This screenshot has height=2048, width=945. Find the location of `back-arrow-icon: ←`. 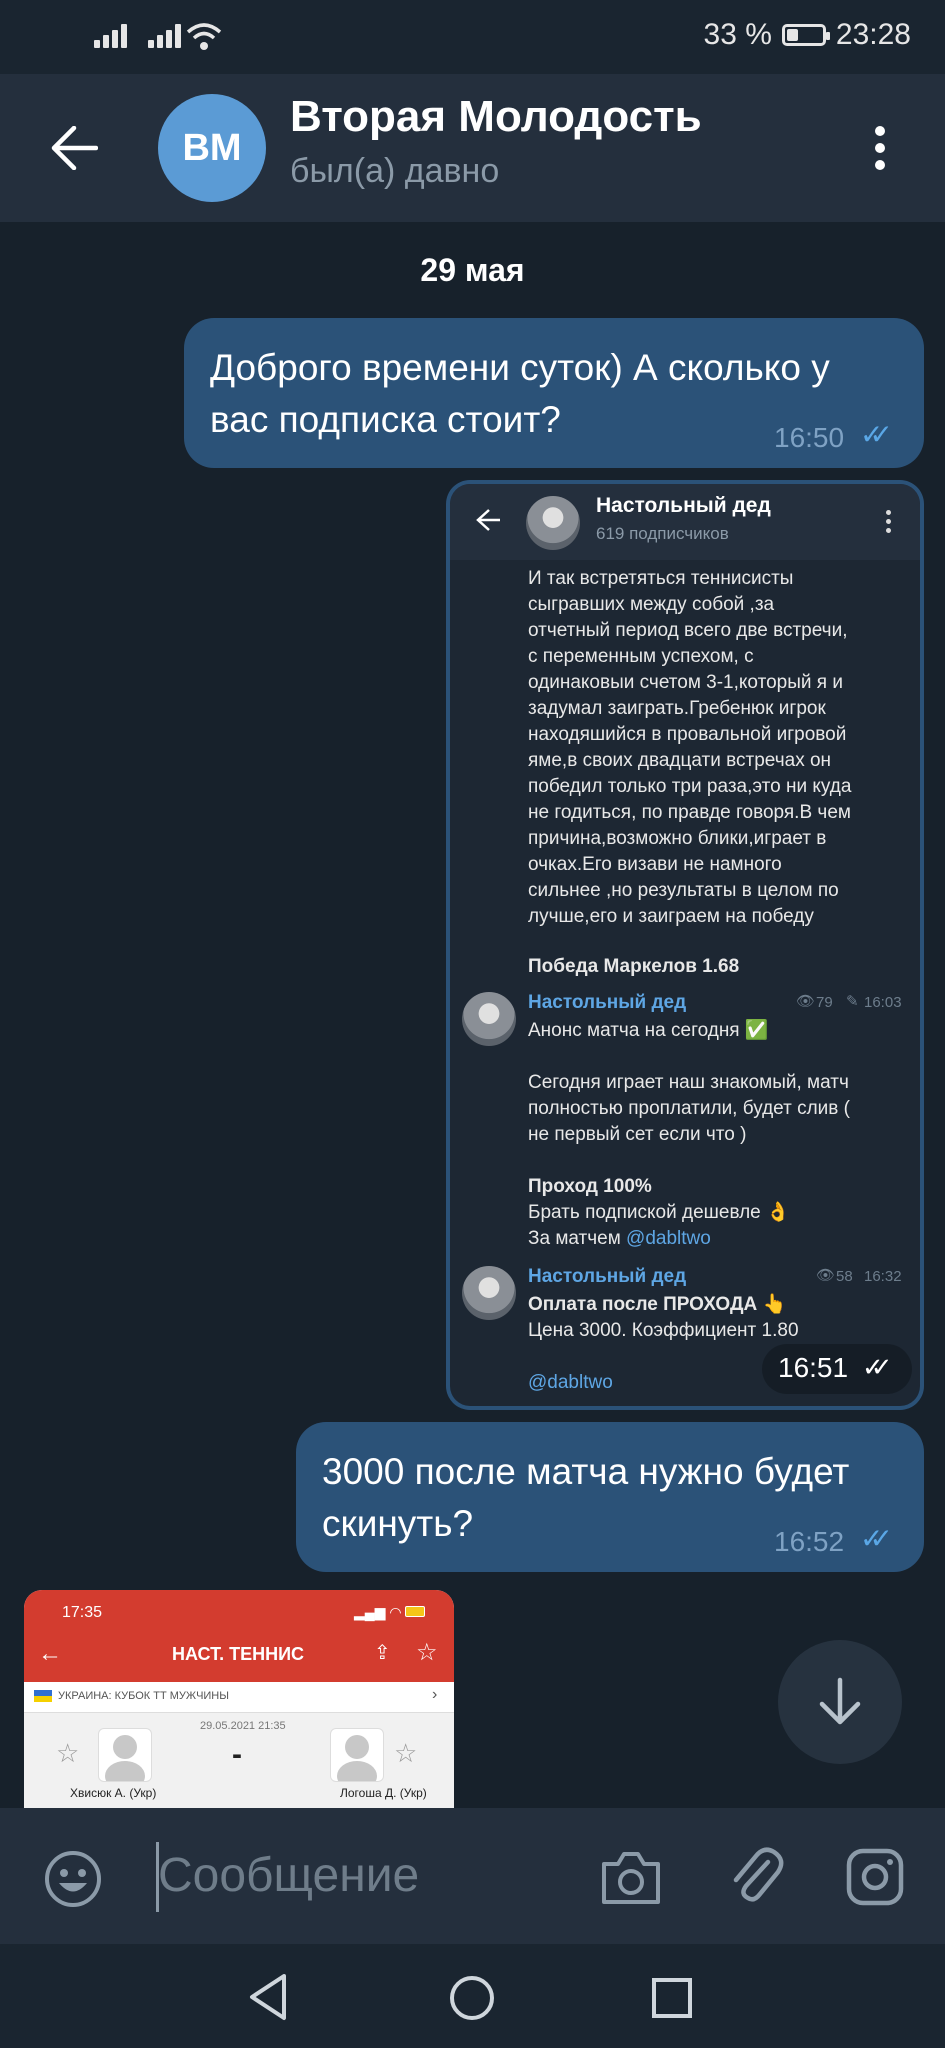

back-arrow-icon: ← is located at coordinates (50, 1653).